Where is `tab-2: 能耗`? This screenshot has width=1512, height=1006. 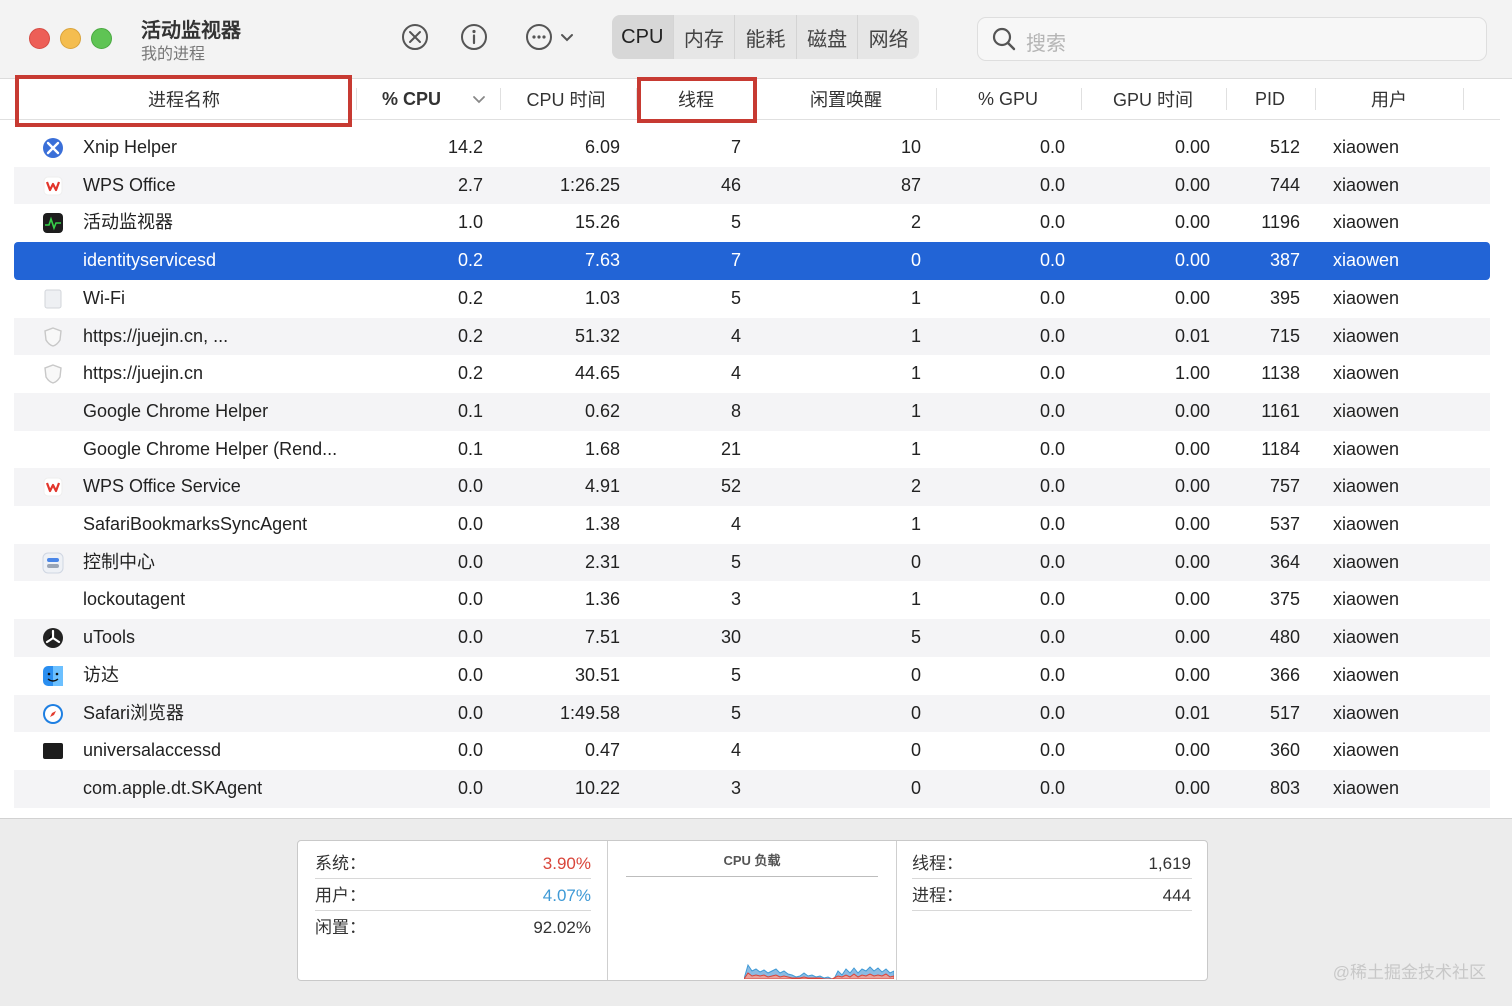 tab-2: 能耗 is located at coordinates (766, 37).